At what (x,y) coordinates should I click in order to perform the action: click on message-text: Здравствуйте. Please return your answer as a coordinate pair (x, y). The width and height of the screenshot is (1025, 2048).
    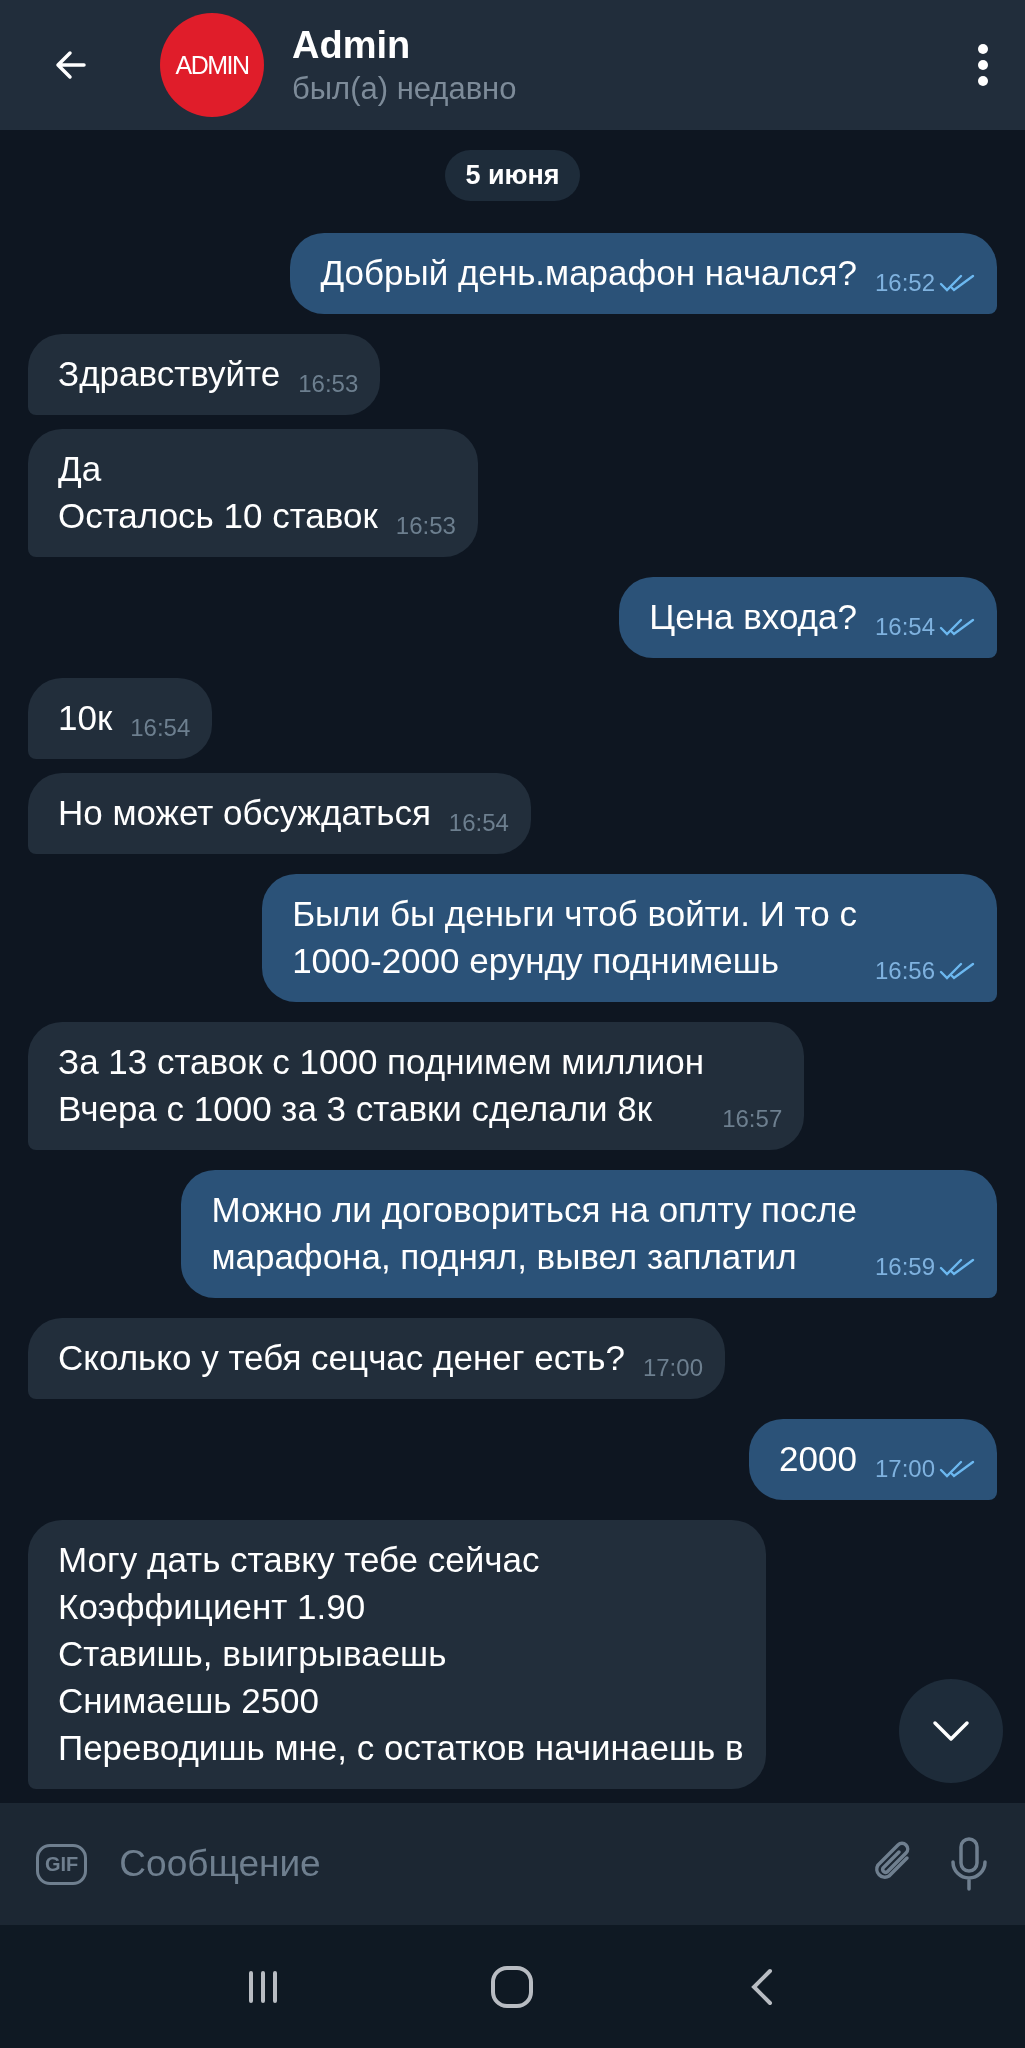
    Looking at the image, I should click on (169, 374).